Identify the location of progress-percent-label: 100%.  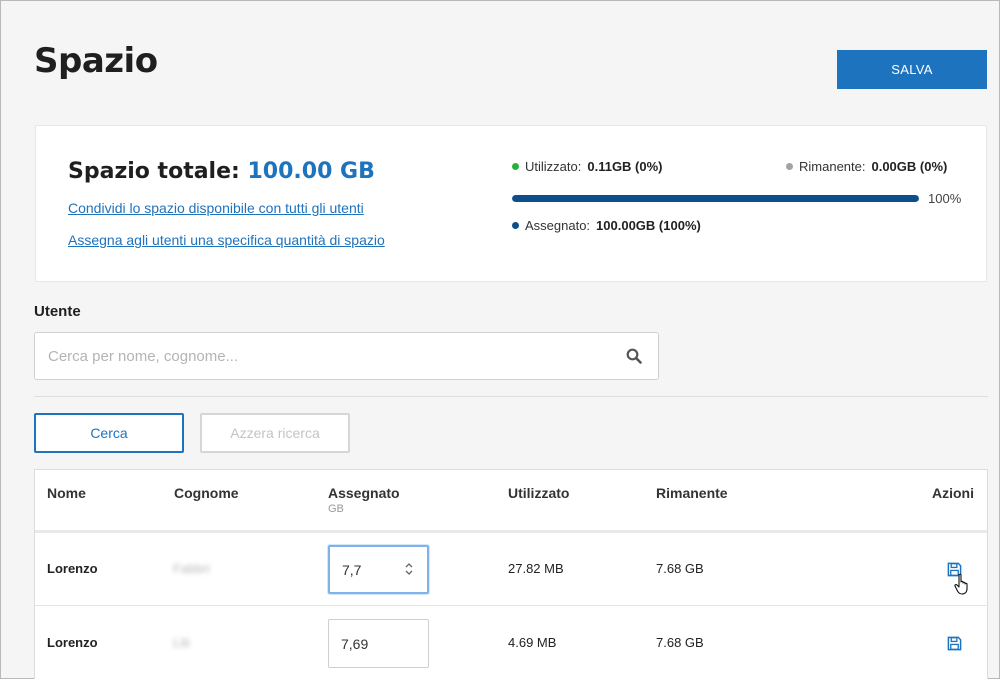
(945, 198).